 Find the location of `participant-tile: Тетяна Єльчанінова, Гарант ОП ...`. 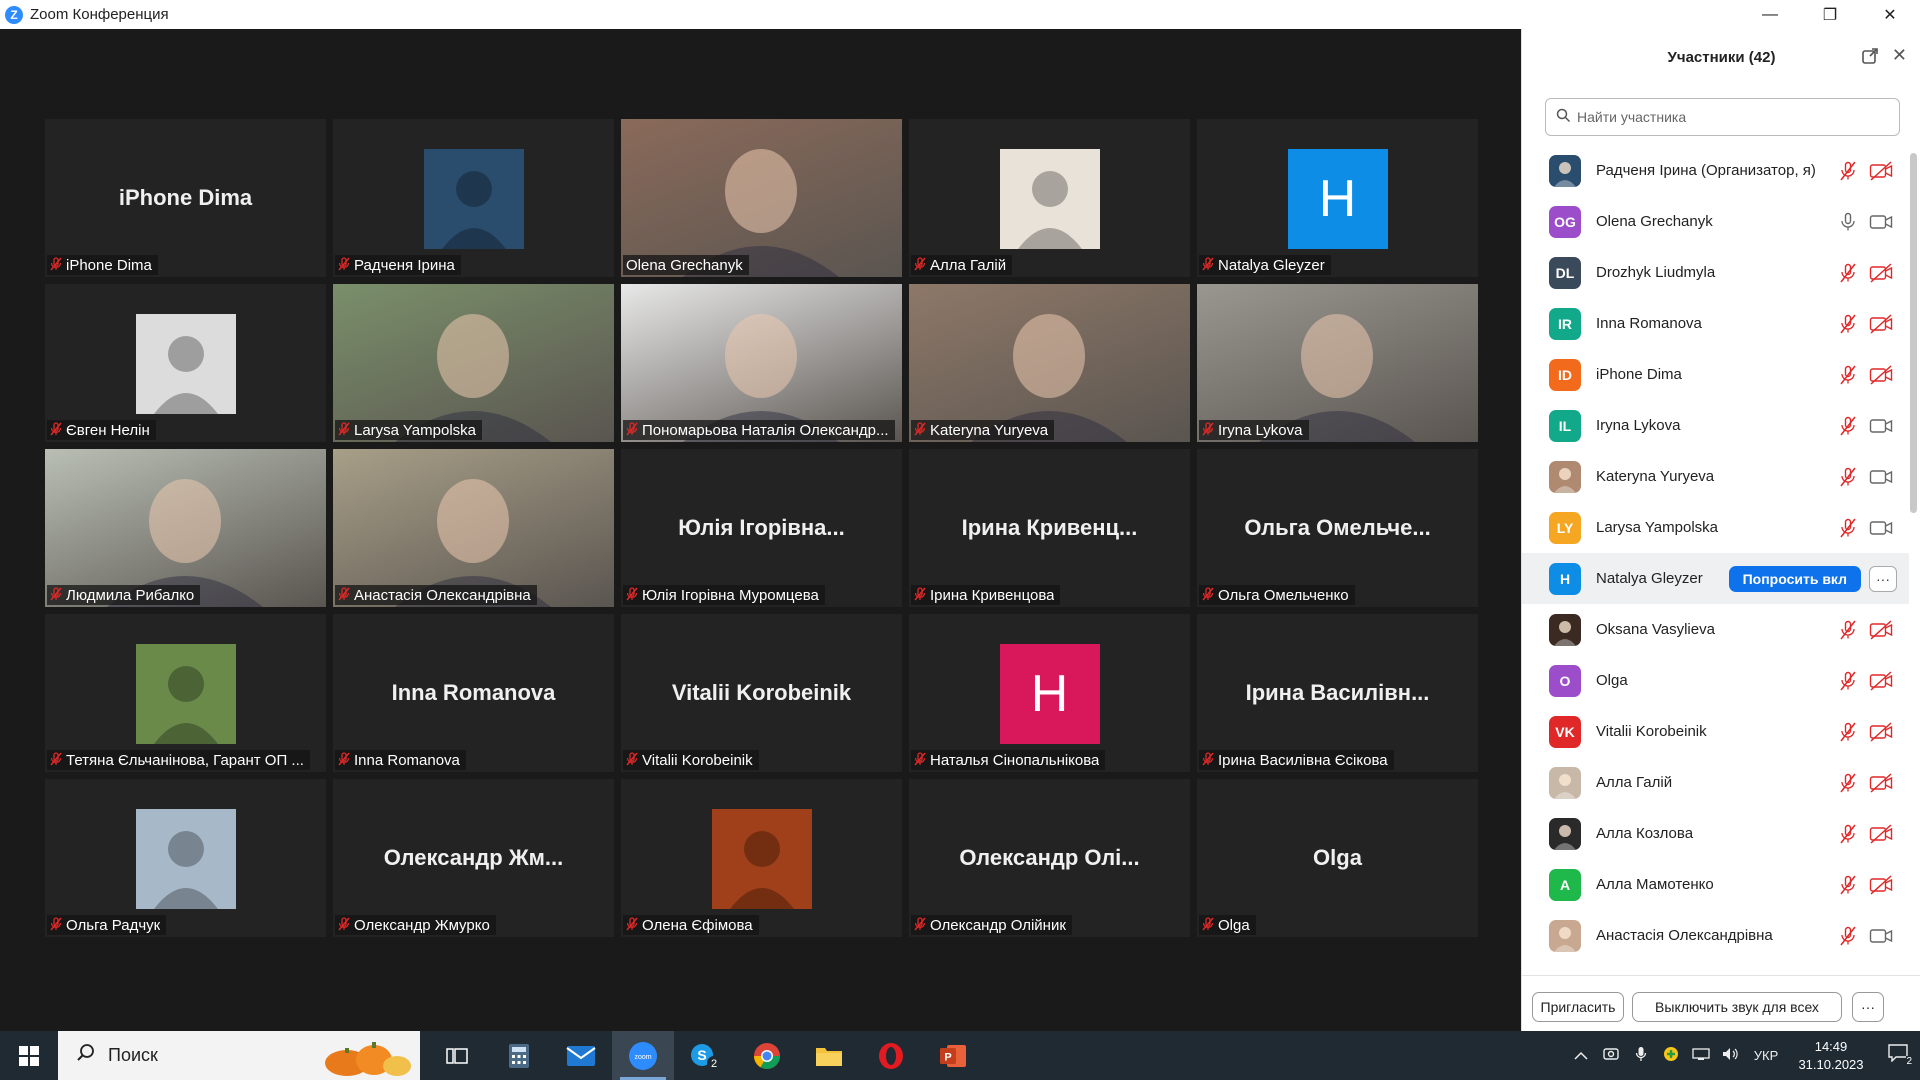

participant-tile: Тетяна Єльчанінова, Гарант ОП ... is located at coordinates (185, 693).